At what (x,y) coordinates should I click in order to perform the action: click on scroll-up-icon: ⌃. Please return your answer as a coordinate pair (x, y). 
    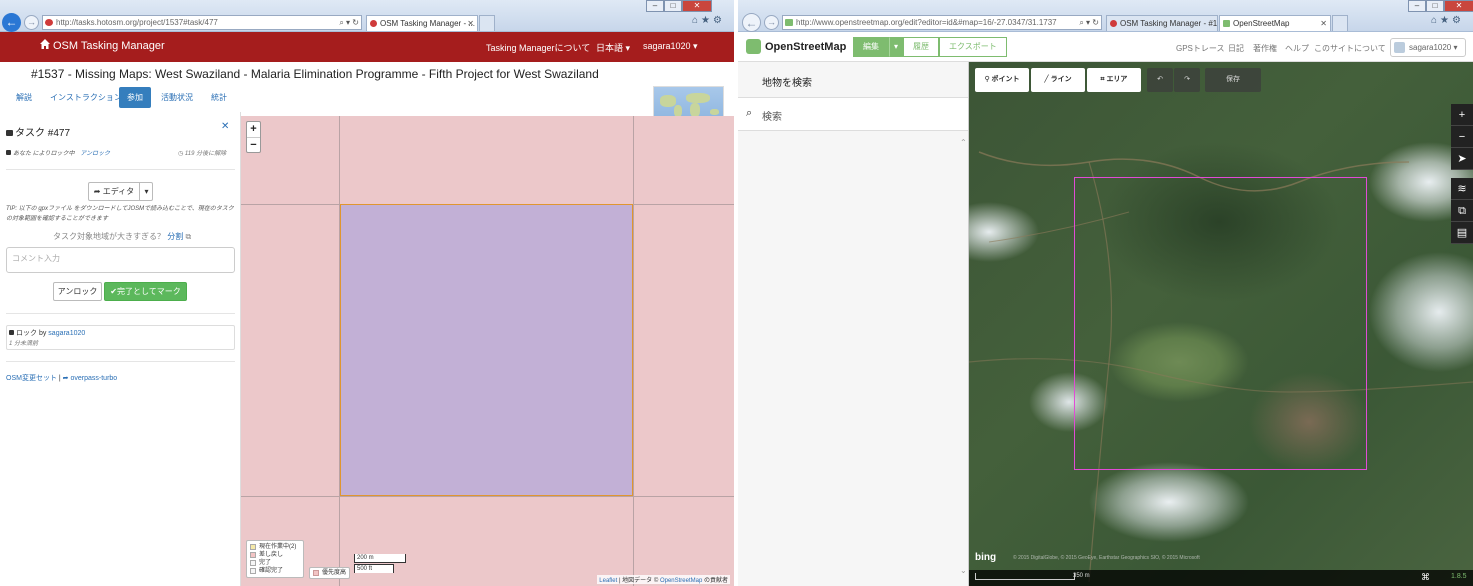
    Looking at the image, I should click on (963, 142).